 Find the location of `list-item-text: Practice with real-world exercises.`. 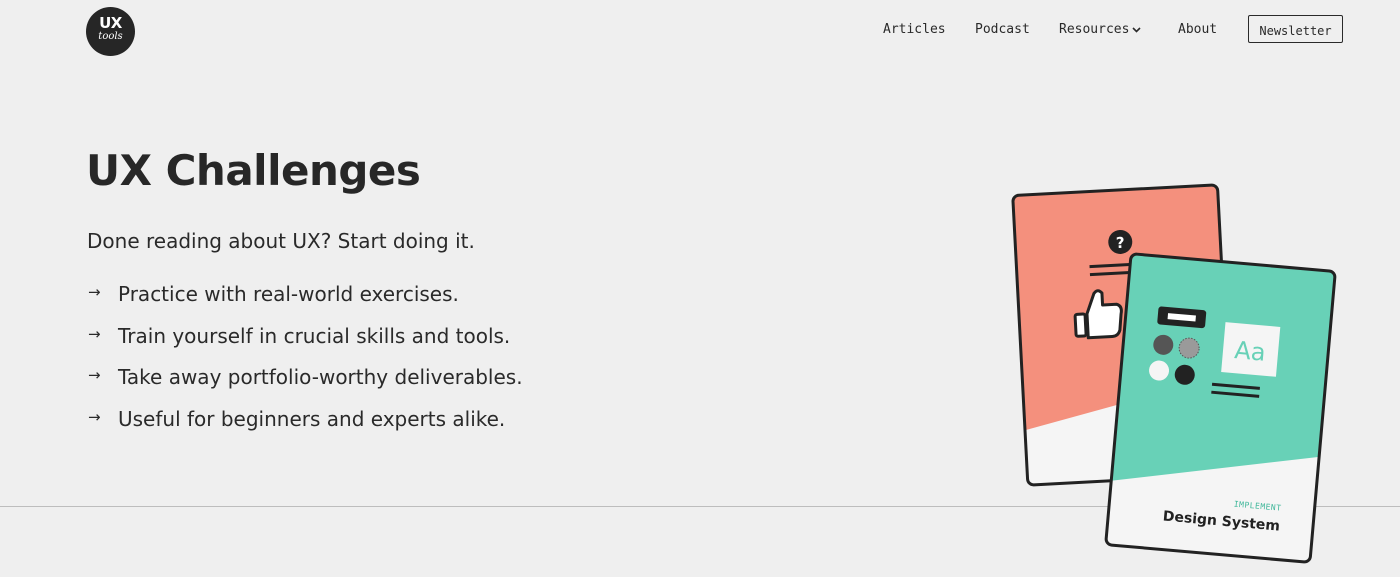

list-item-text: Practice with real-world exercises. is located at coordinates (288, 294).